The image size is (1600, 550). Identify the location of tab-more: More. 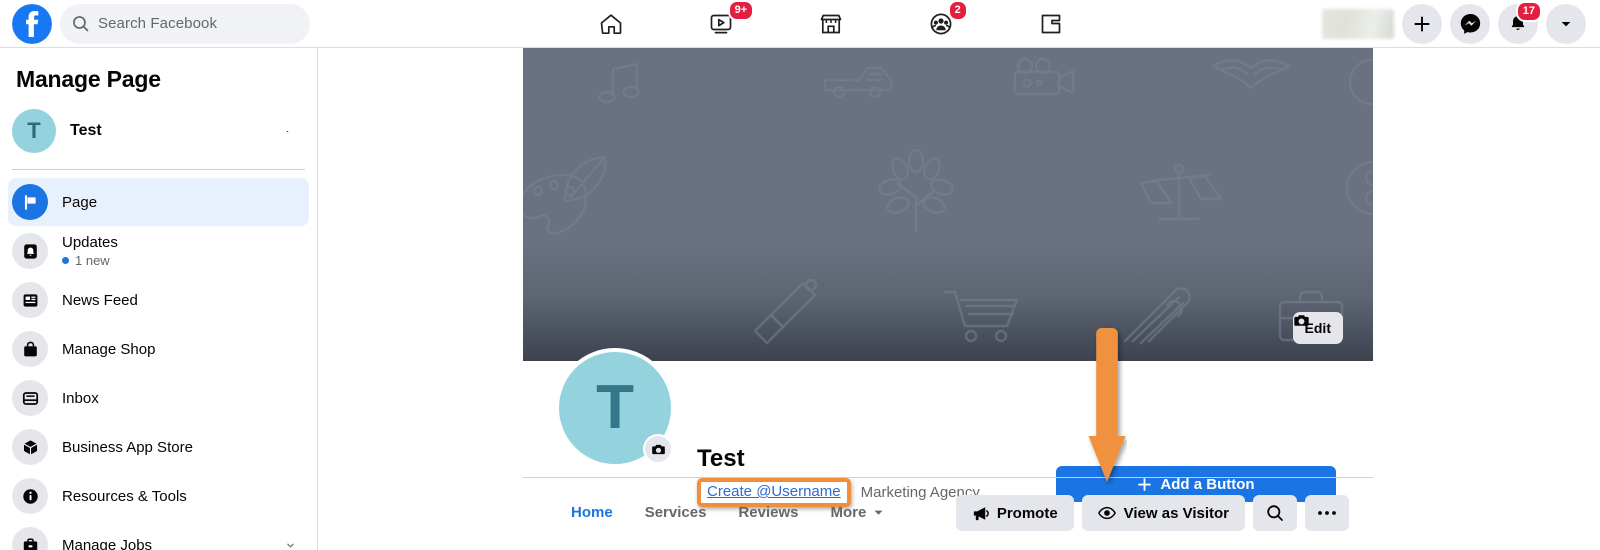
(857, 512).